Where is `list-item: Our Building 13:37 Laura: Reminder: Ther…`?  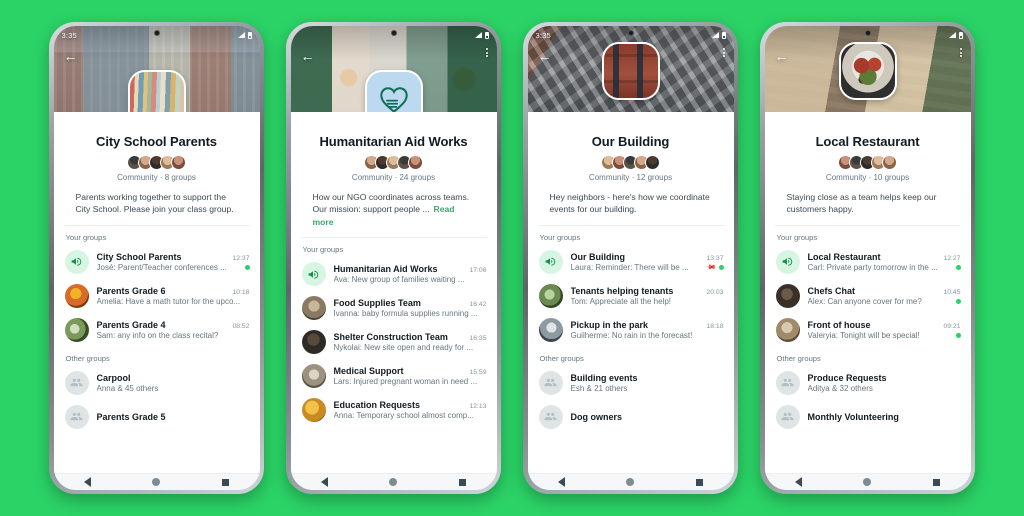 list-item: Our Building 13:37 Laura: Reminder: Ther… is located at coordinates (631, 262).